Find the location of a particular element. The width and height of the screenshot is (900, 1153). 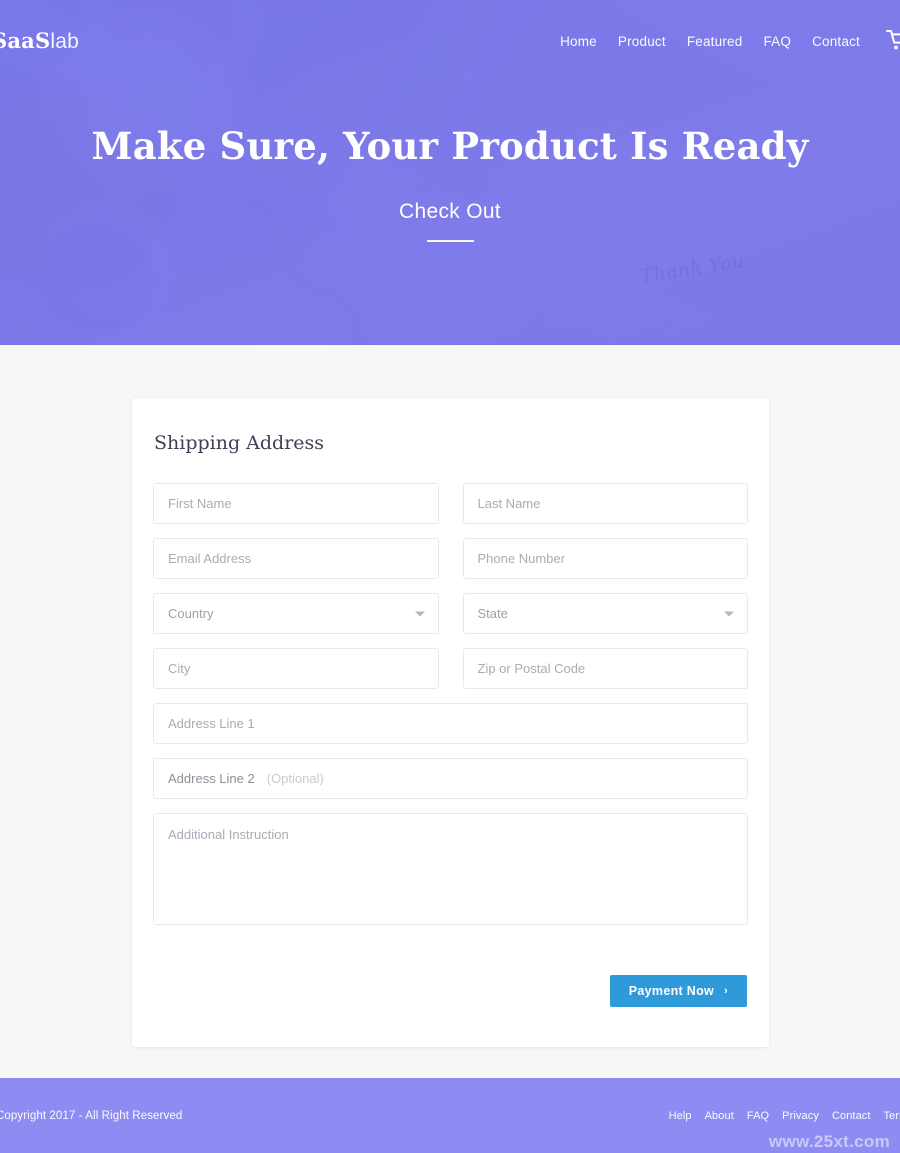

site-watermark: www.25xt.com is located at coordinates (829, 1141).